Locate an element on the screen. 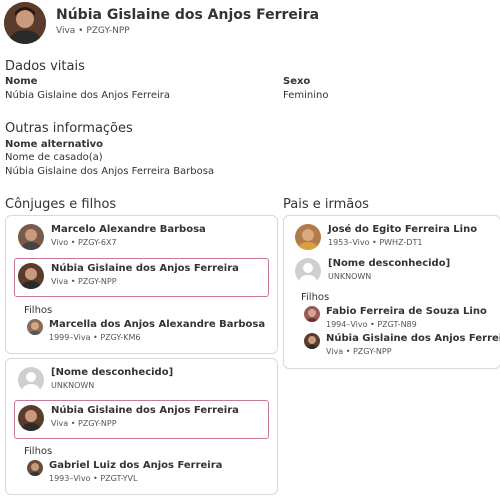 The image size is (500, 499). father-name: José do Egito Ferreira Lino is located at coordinates (403, 229).